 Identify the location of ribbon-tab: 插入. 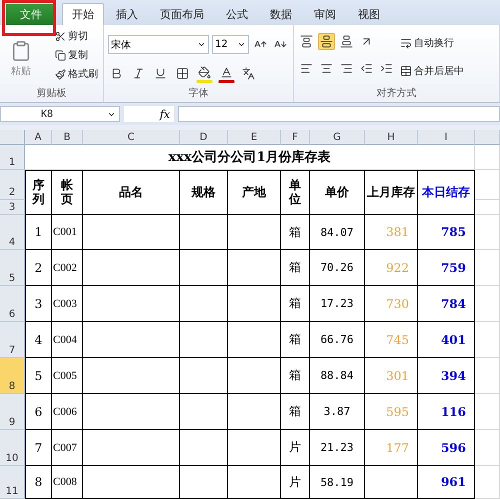
(127, 14).